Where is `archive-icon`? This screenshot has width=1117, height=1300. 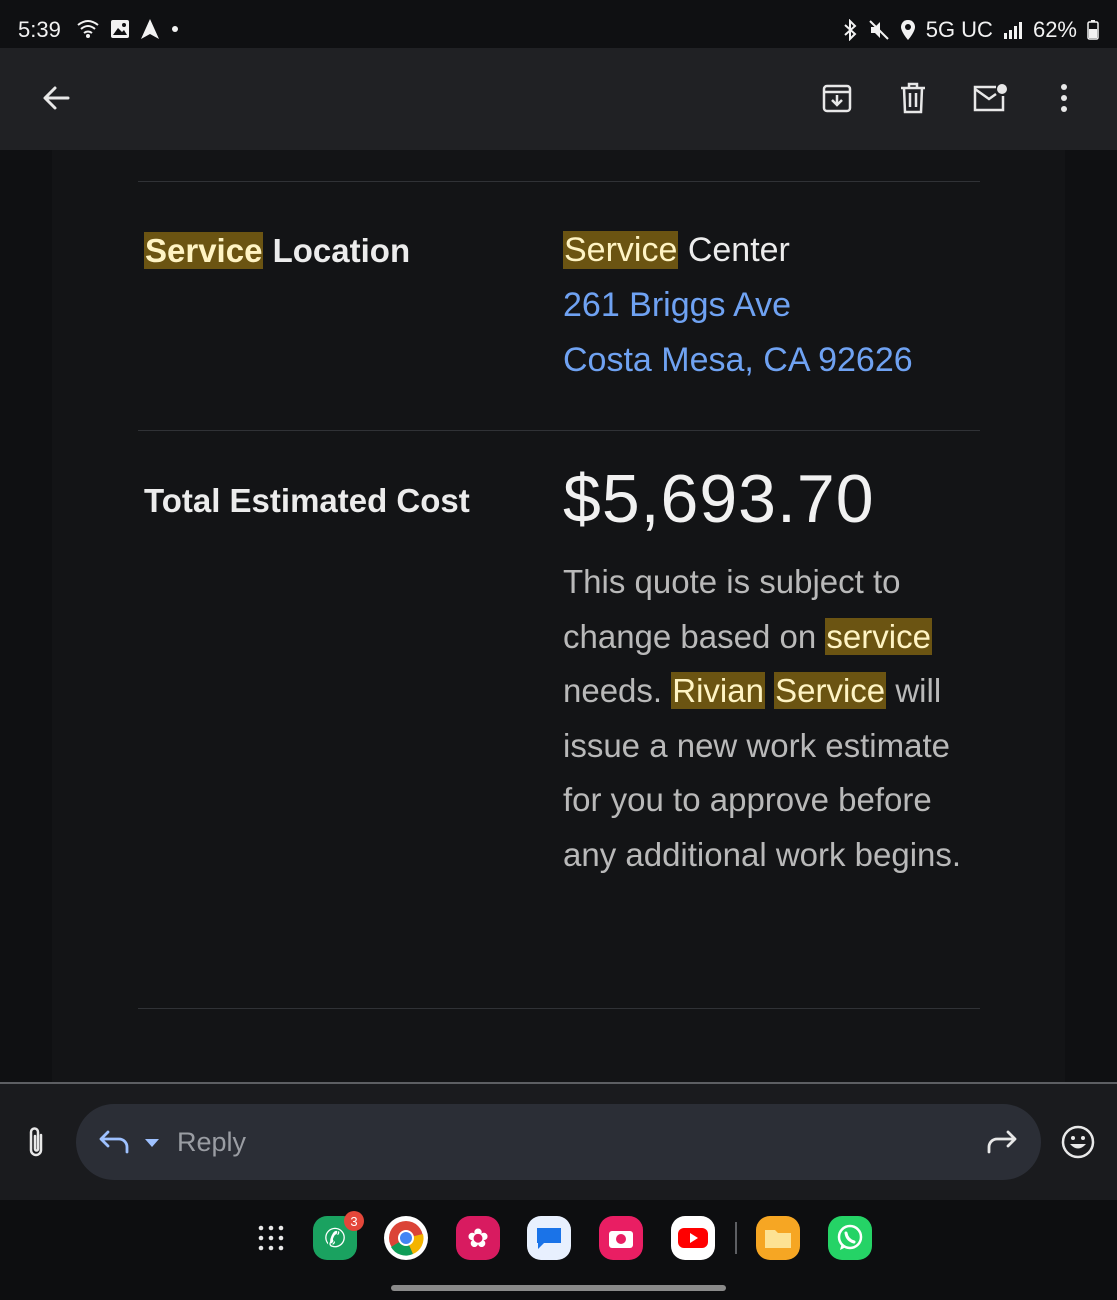
archive-icon is located at coordinates (837, 98).